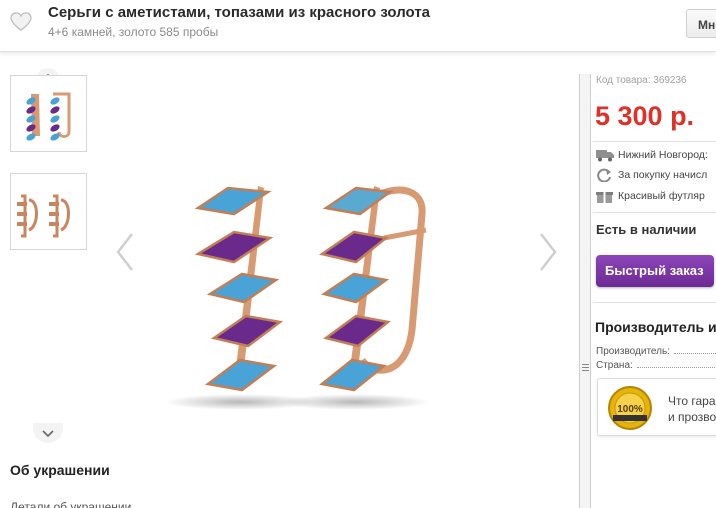 The image size is (716, 508). I want to click on earrings-front-thumbnail, so click(48, 116).